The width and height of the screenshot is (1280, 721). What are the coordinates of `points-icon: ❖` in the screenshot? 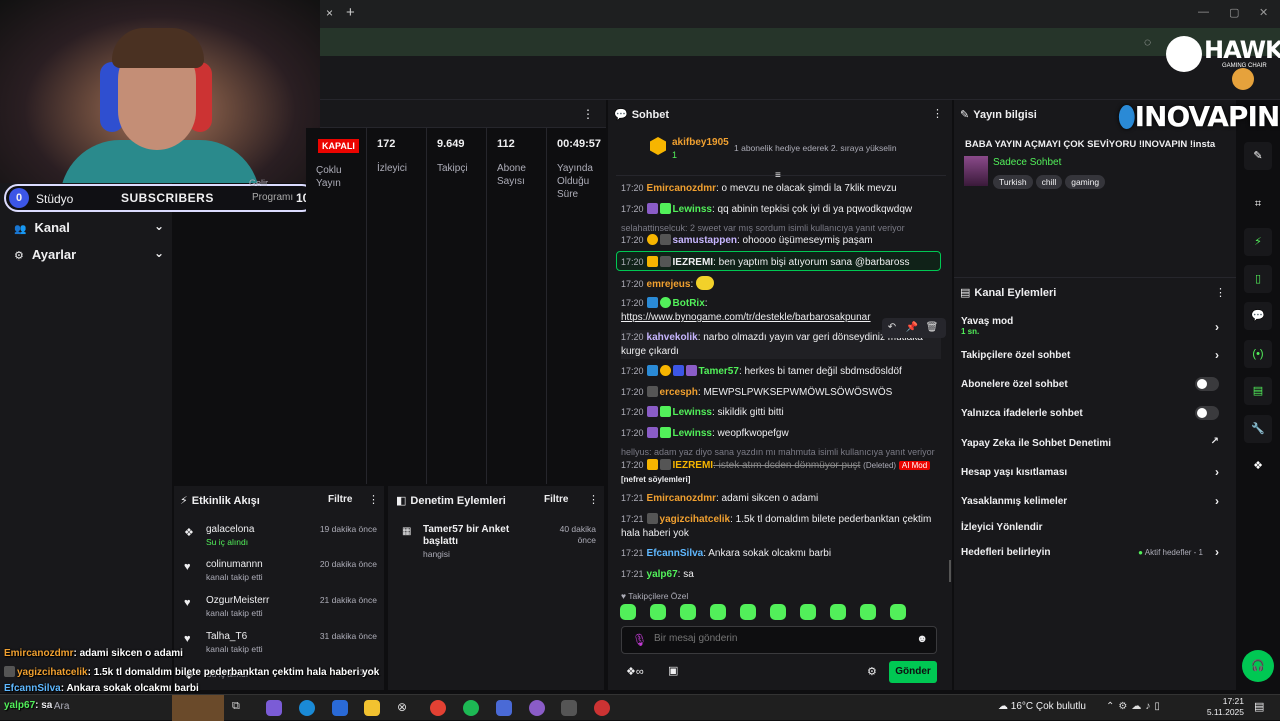 It's located at (1258, 466).